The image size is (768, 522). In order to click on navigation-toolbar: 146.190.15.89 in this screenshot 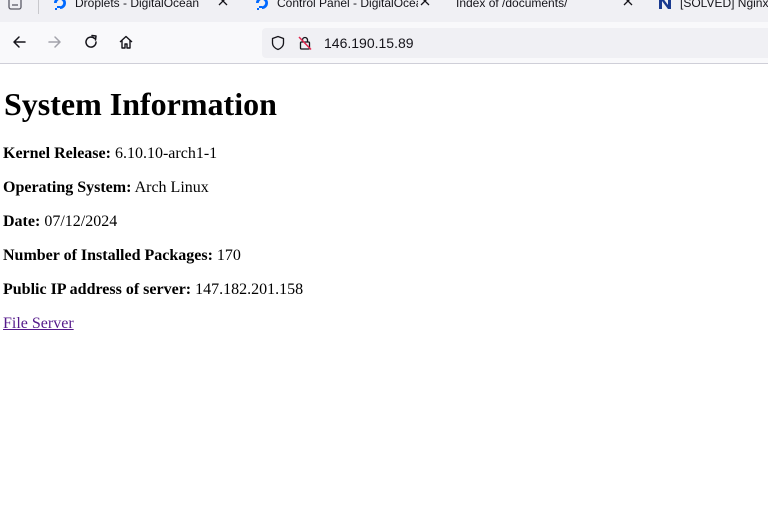, I will do `click(384, 43)`.